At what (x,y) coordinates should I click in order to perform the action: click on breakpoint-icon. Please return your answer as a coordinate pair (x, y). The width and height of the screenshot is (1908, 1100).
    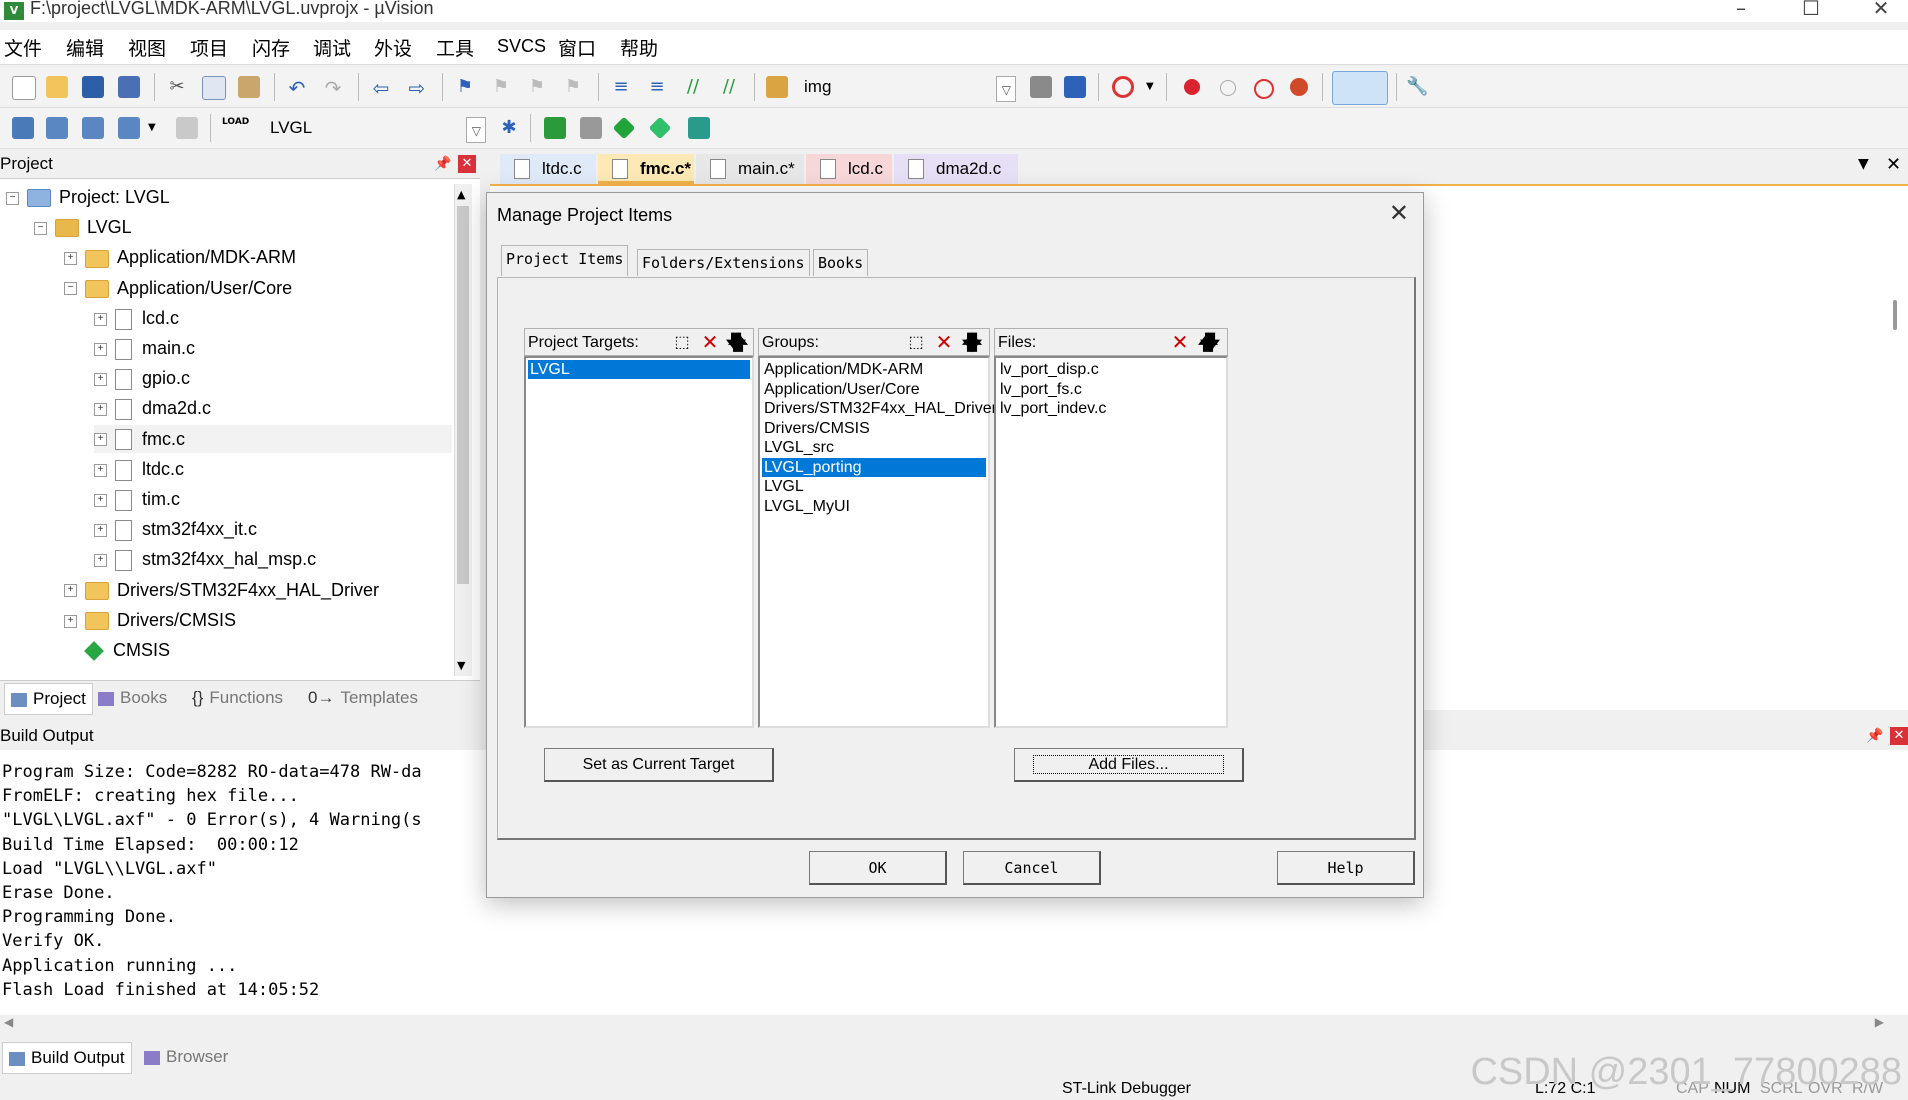
    Looking at the image, I should click on (1192, 87).